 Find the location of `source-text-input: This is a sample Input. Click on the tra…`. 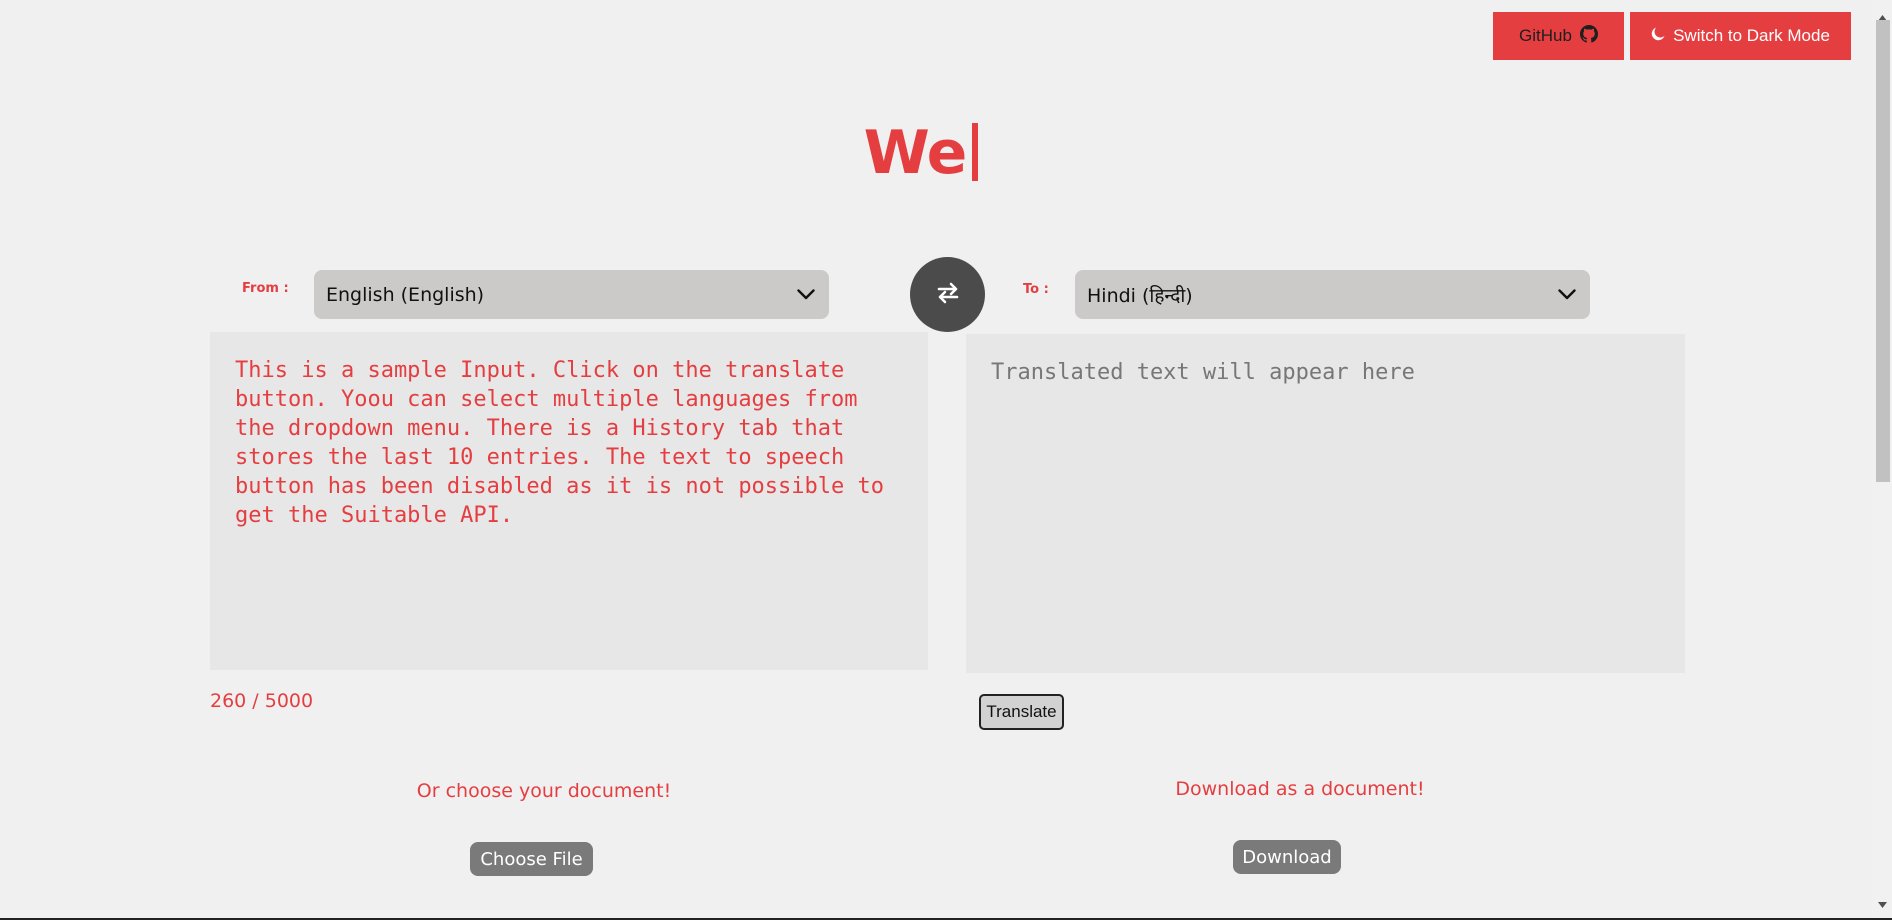

source-text-input: This is a sample Input. Click on the tra… is located at coordinates (569, 501).